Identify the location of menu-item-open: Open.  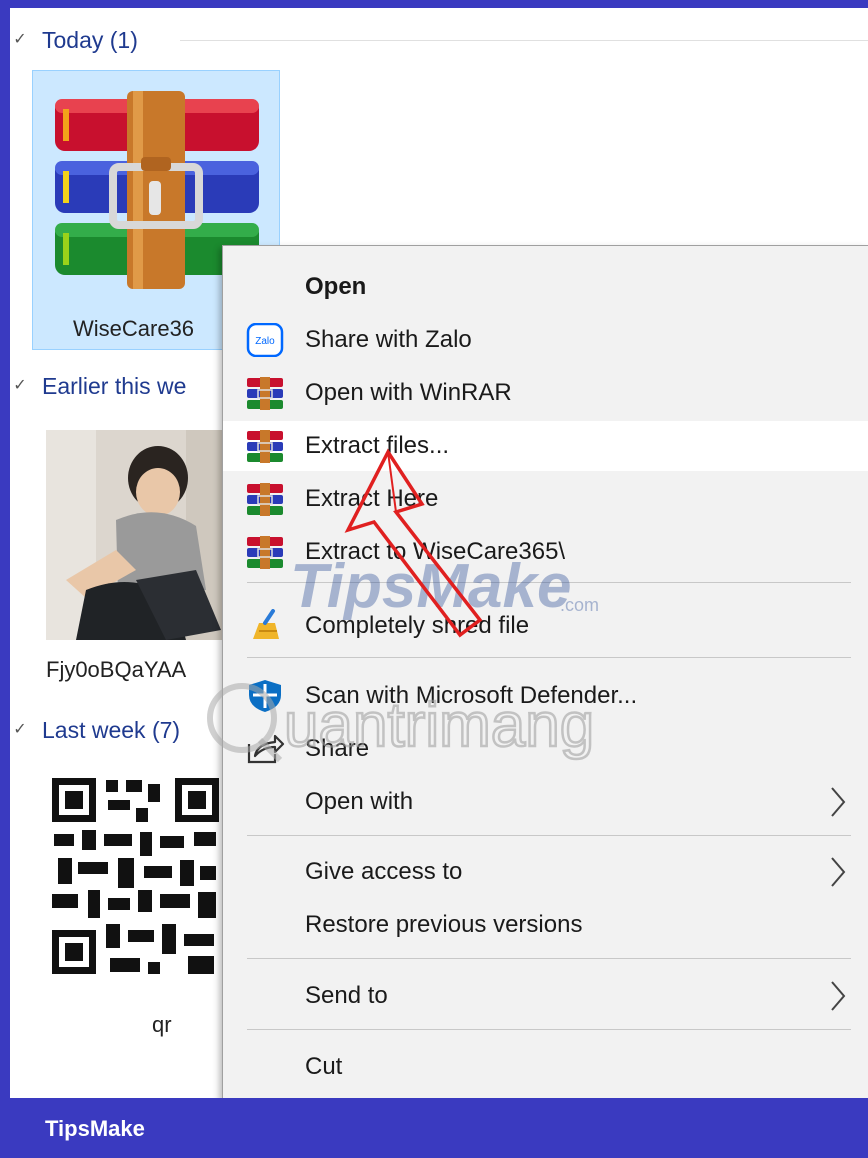
(545, 287).